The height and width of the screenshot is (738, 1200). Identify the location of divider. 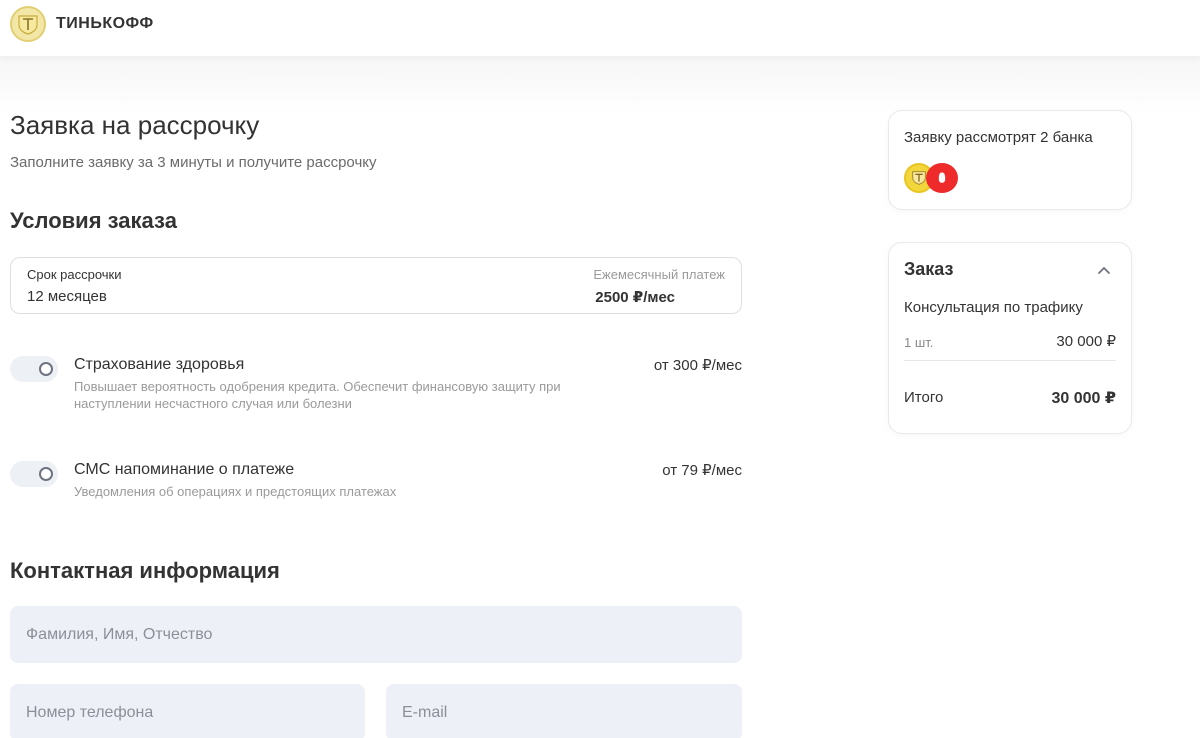
(1010, 360).